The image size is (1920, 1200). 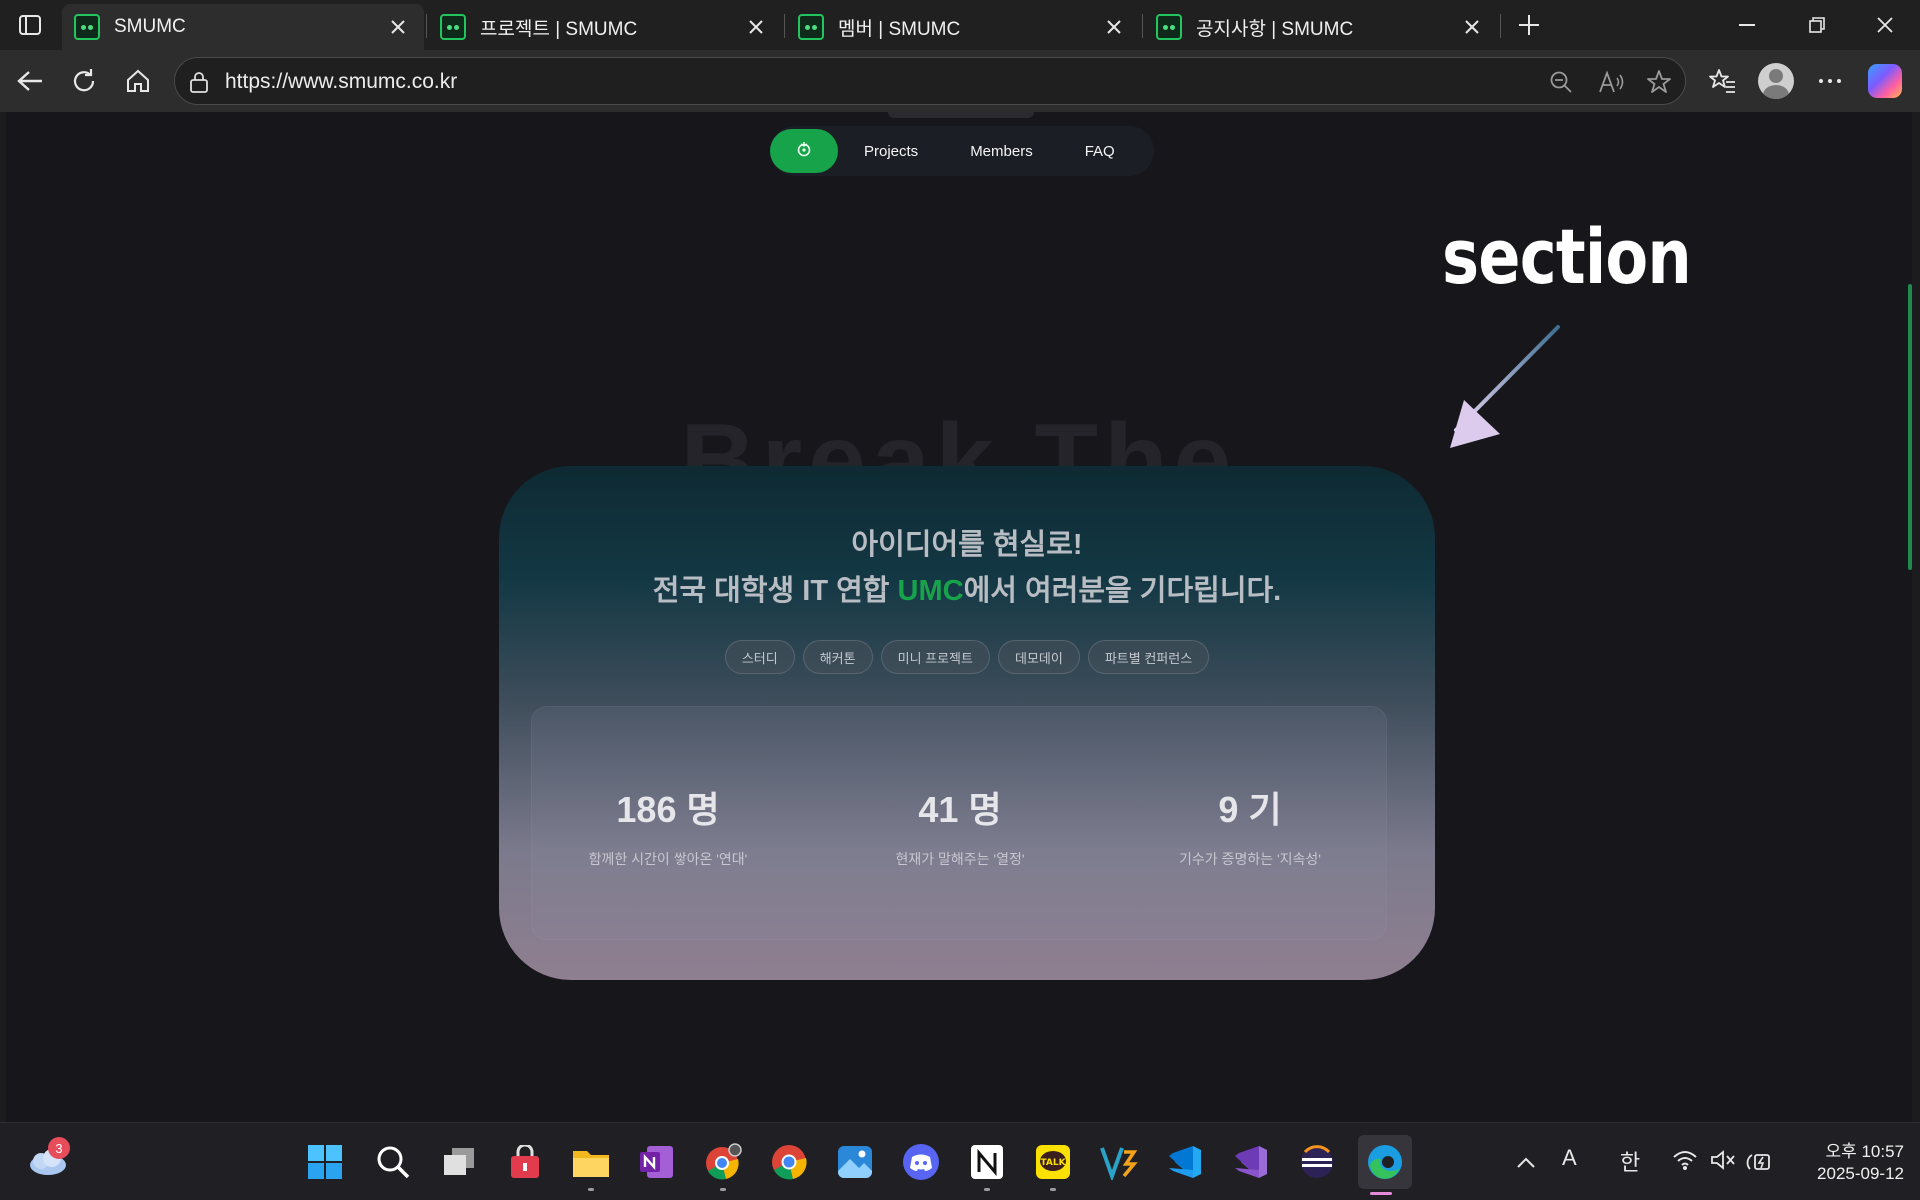 What do you see at coordinates (961, 115) in the screenshot?
I see `nav-handle` at bounding box center [961, 115].